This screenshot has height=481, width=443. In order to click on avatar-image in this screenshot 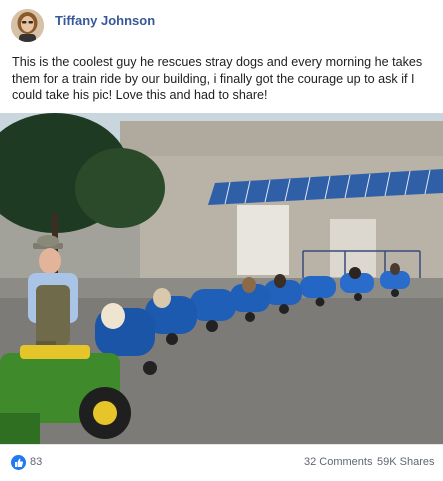, I will do `click(27, 25)`.